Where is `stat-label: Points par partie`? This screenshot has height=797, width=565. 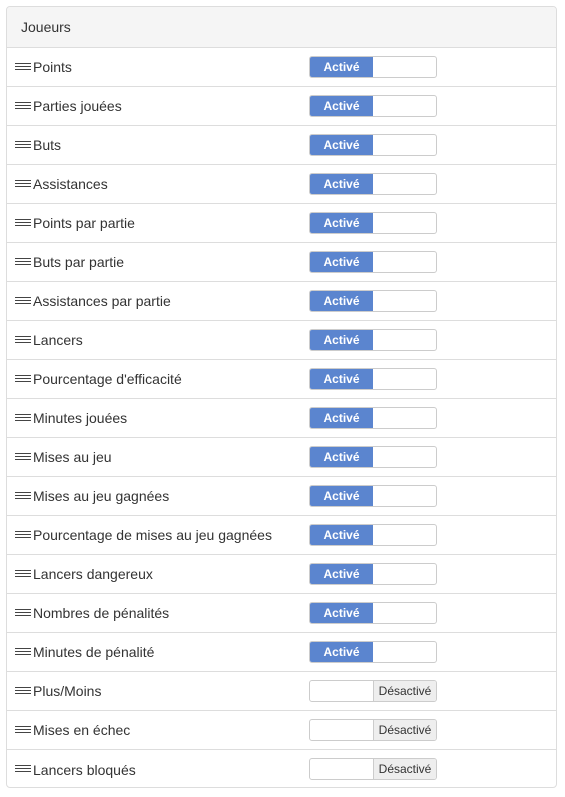 stat-label: Points par partie is located at coordinates (84, 223).